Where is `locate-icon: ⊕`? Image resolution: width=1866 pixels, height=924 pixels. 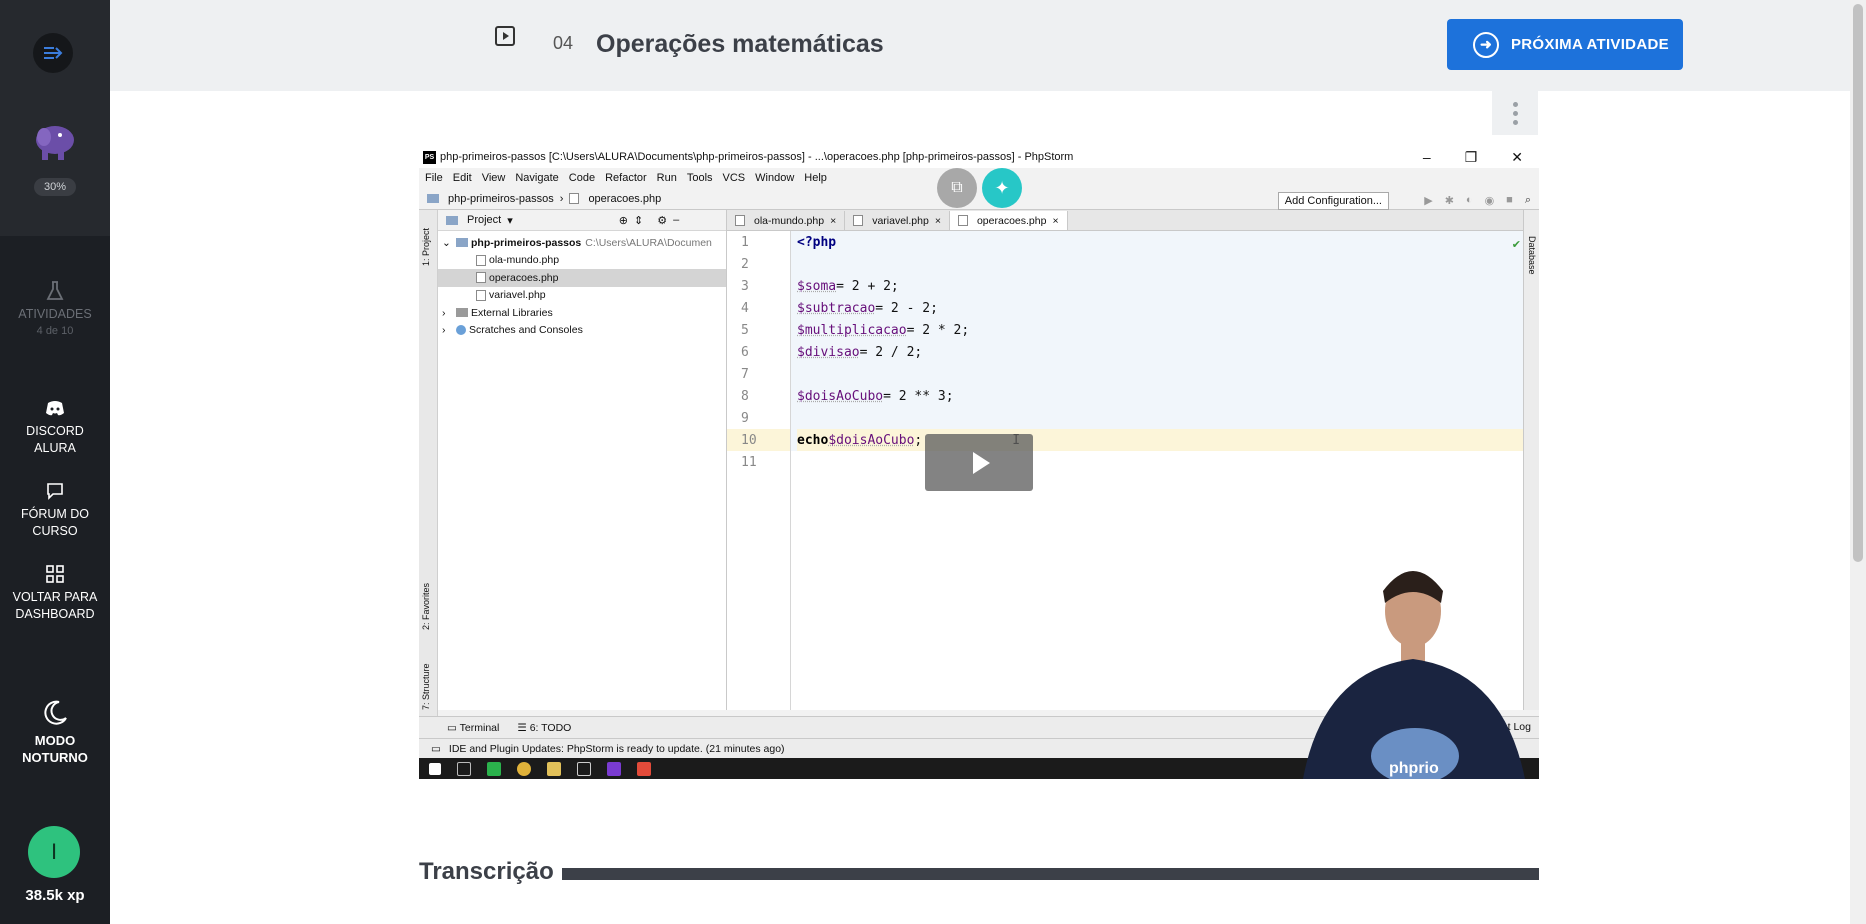
locate-icon: ⊕ is located at coordinates (623, 220).